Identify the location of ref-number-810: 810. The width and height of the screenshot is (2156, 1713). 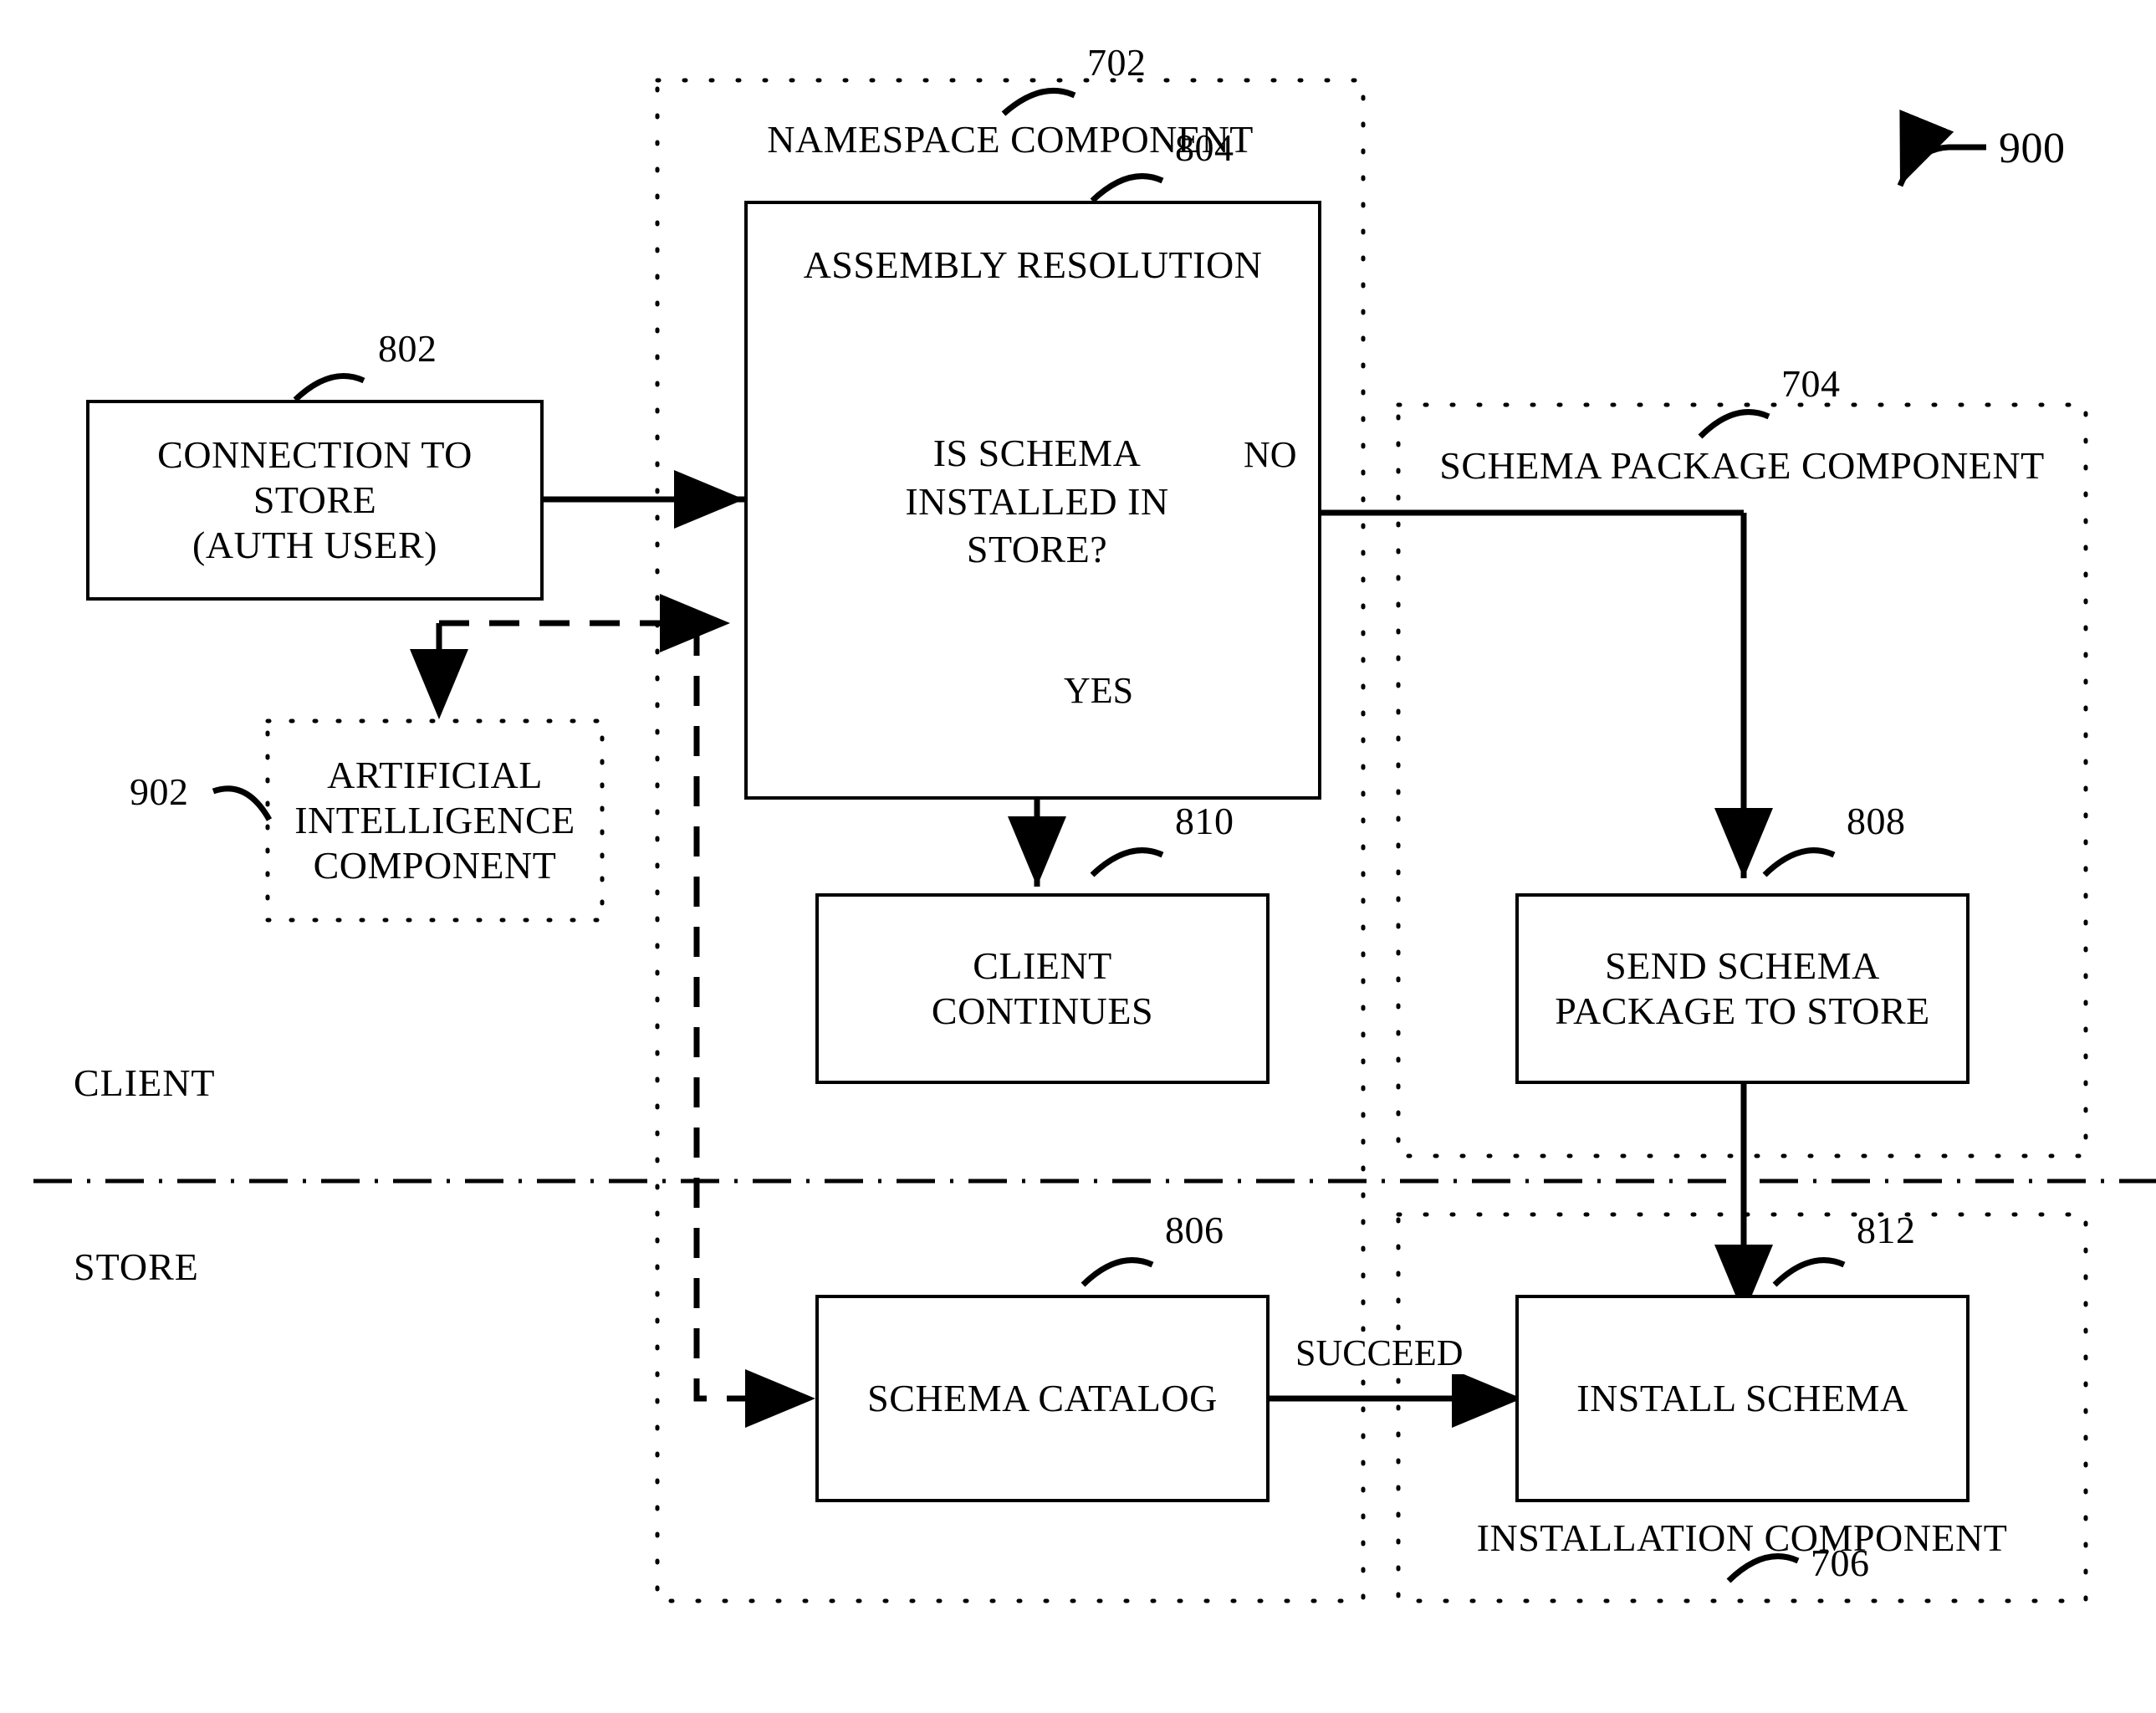
(1204, 821).